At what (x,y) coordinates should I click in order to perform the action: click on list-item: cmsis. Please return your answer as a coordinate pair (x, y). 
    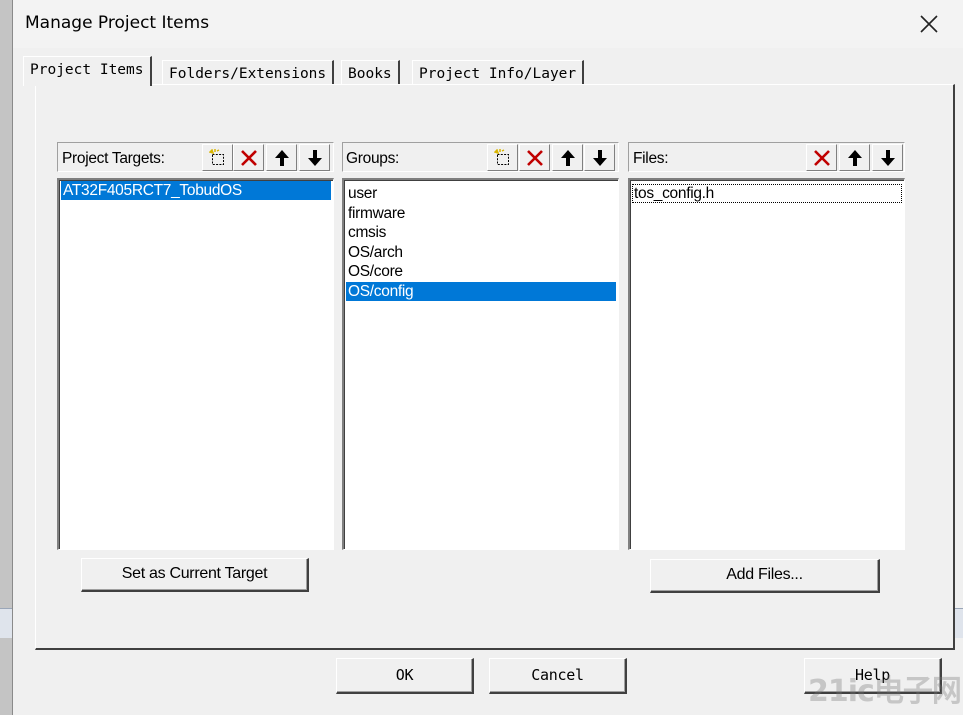
    Looking at the image, I should click on (481, 232).